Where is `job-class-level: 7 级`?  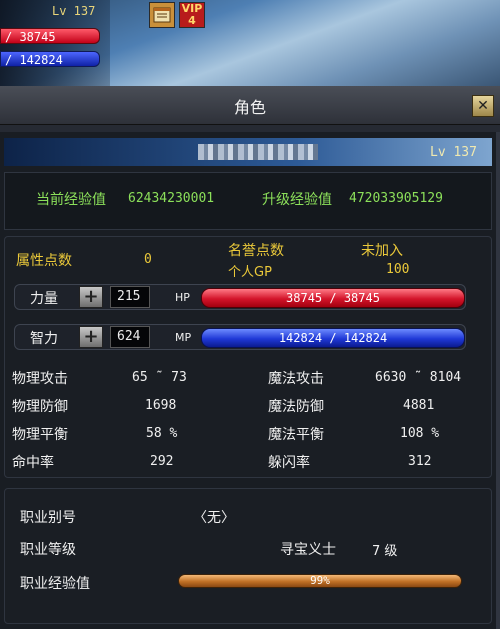 job-class-level: 7 级 is located at coordinates (385, 551).